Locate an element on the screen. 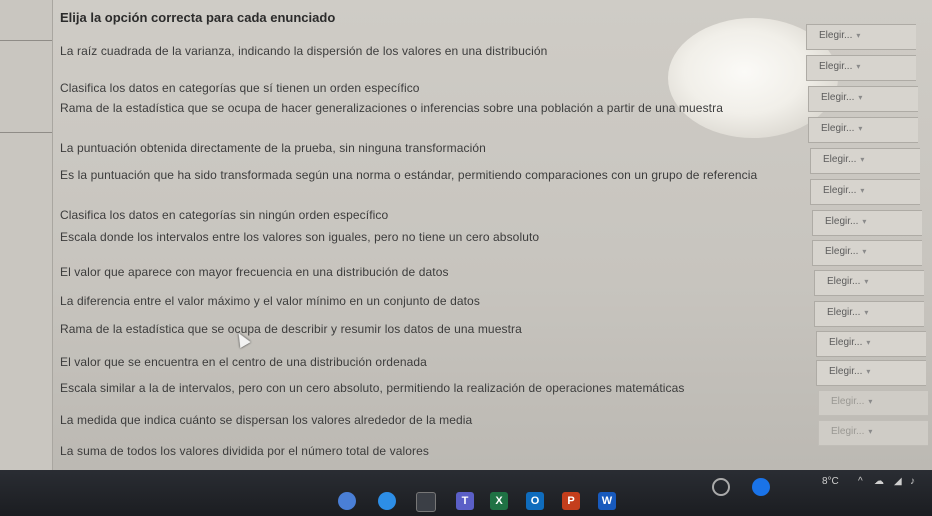 The height and width of the screenshot is (516, 932). powerpoint-icon: P is located at coordinates (571, 501).